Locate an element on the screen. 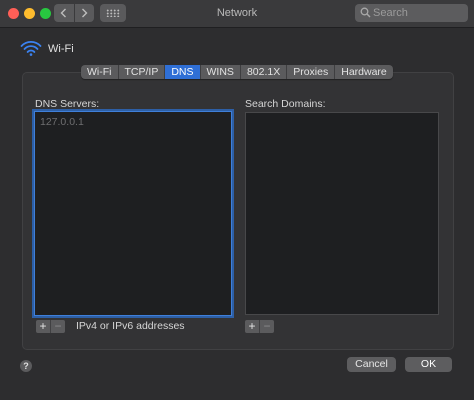  dns-hint-text: IPv4 or IPv6 addresses is located at coordinates (130, 326).